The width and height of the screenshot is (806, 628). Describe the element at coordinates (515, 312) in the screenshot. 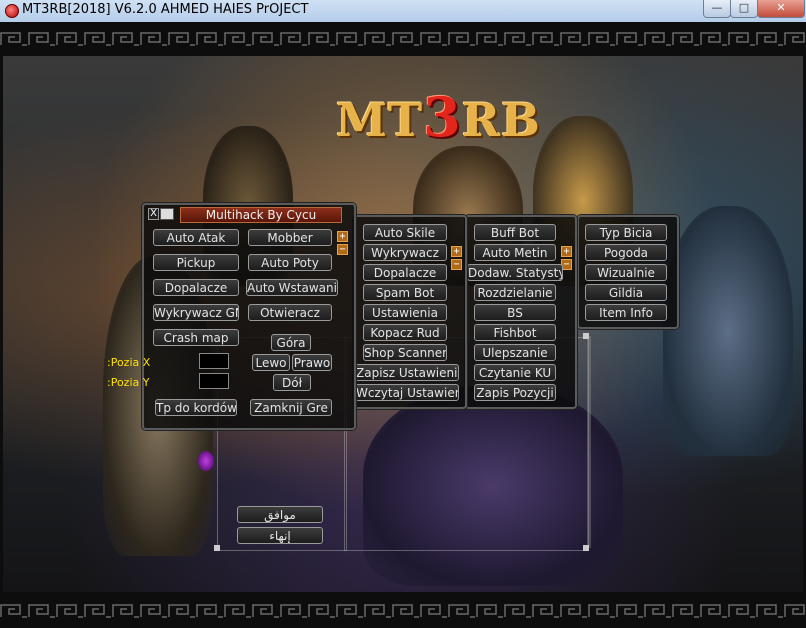

I see `bs-button: BS` at that location.